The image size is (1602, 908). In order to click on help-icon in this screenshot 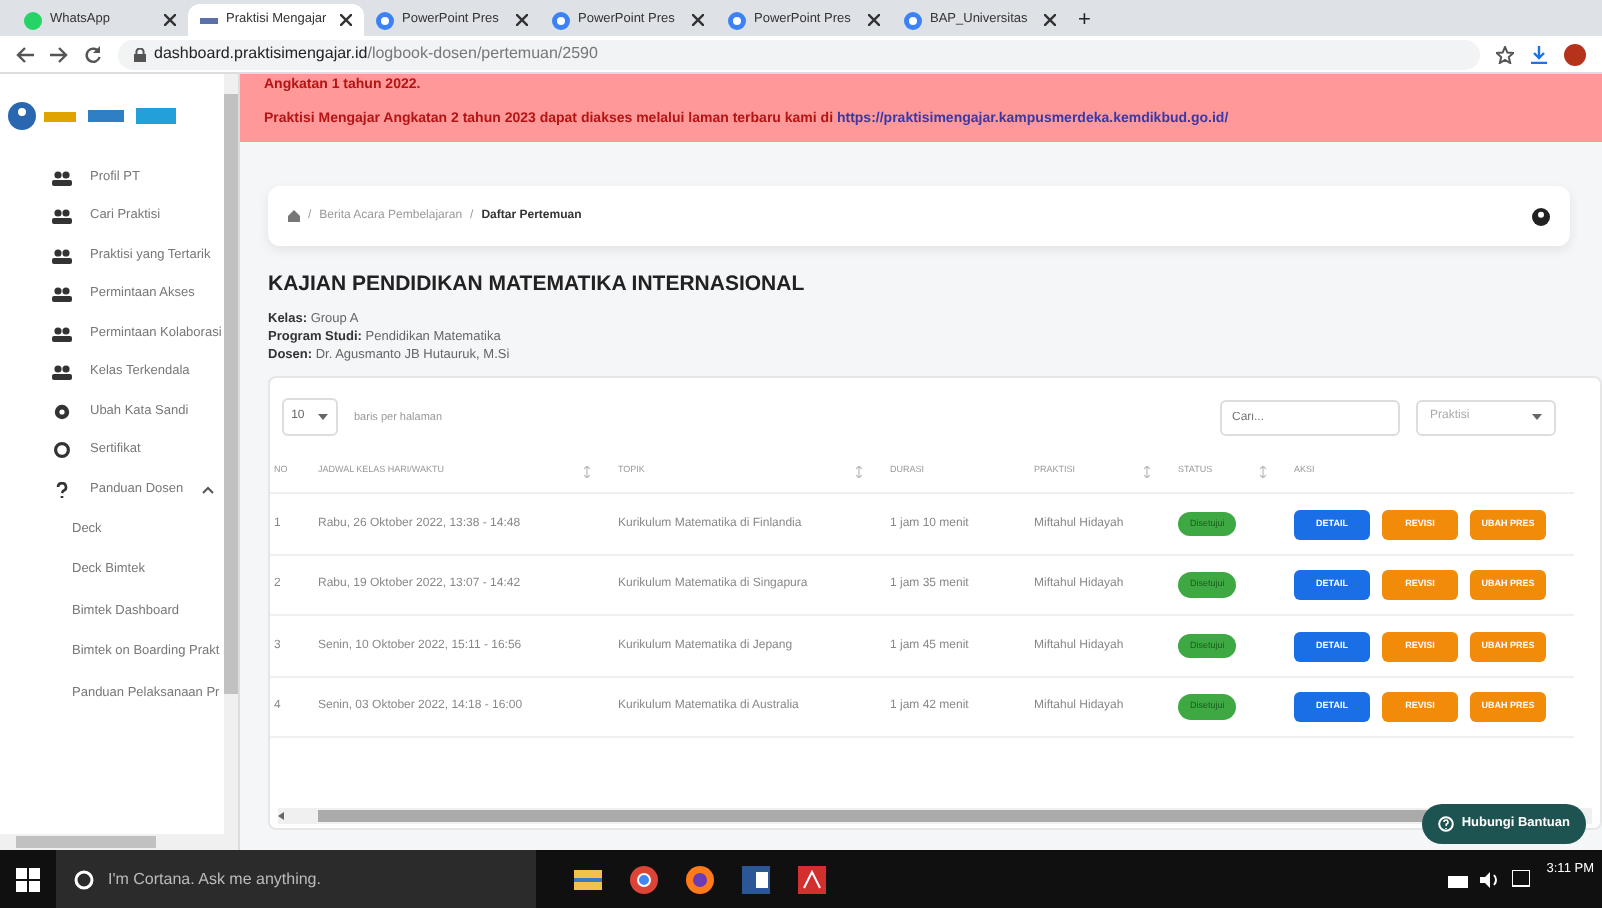, I will do `click(1445, 824)`.